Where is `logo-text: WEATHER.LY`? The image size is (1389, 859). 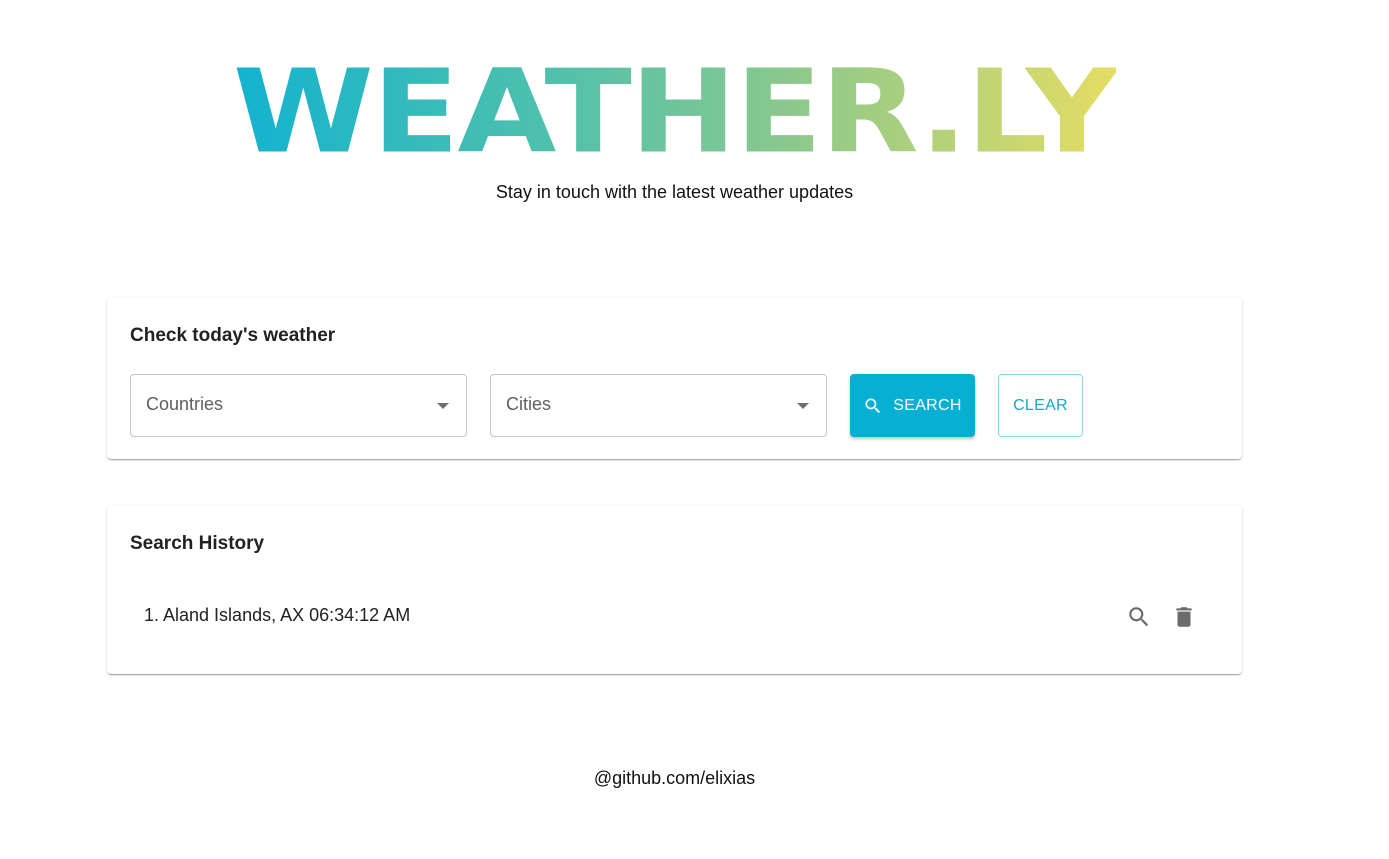
logo-text: WEATHER.LY is located at coordinates (675, 112).